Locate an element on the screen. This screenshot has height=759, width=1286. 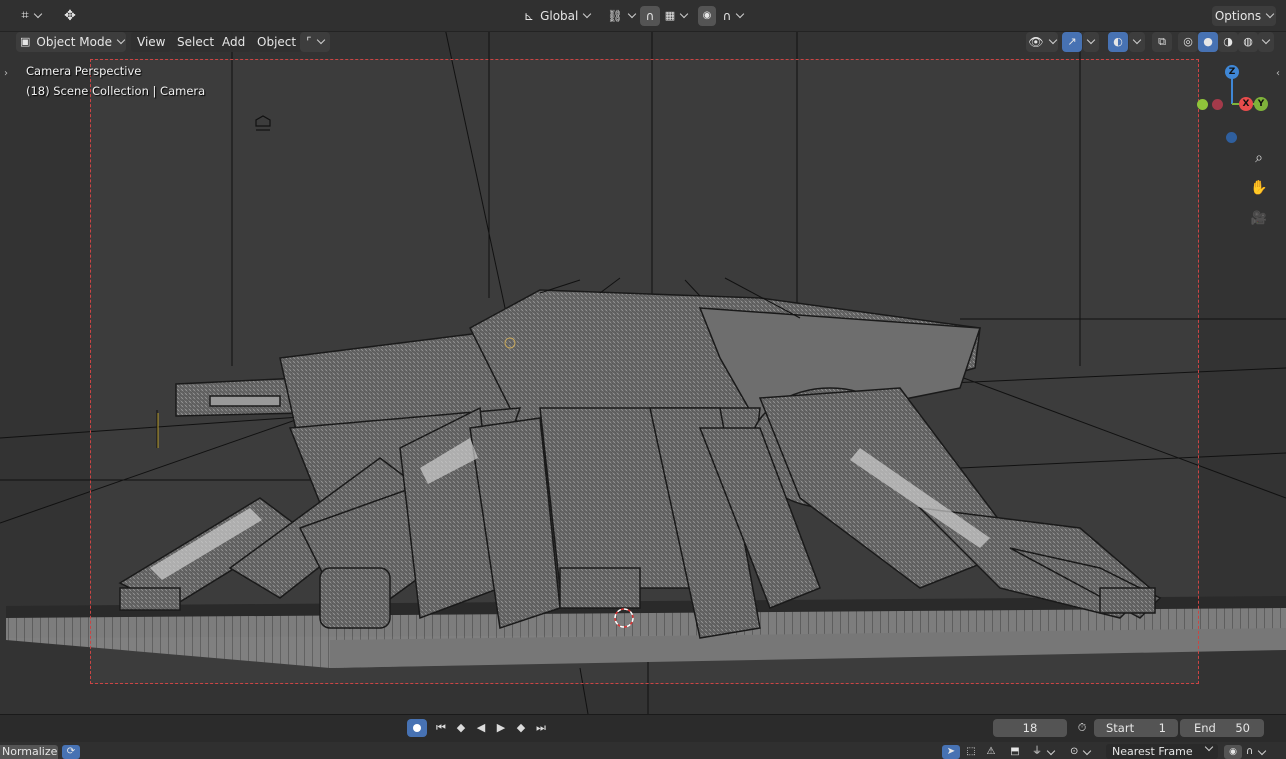
navigation-gizmo: Z X Y is located at coordinates (1235, 102).